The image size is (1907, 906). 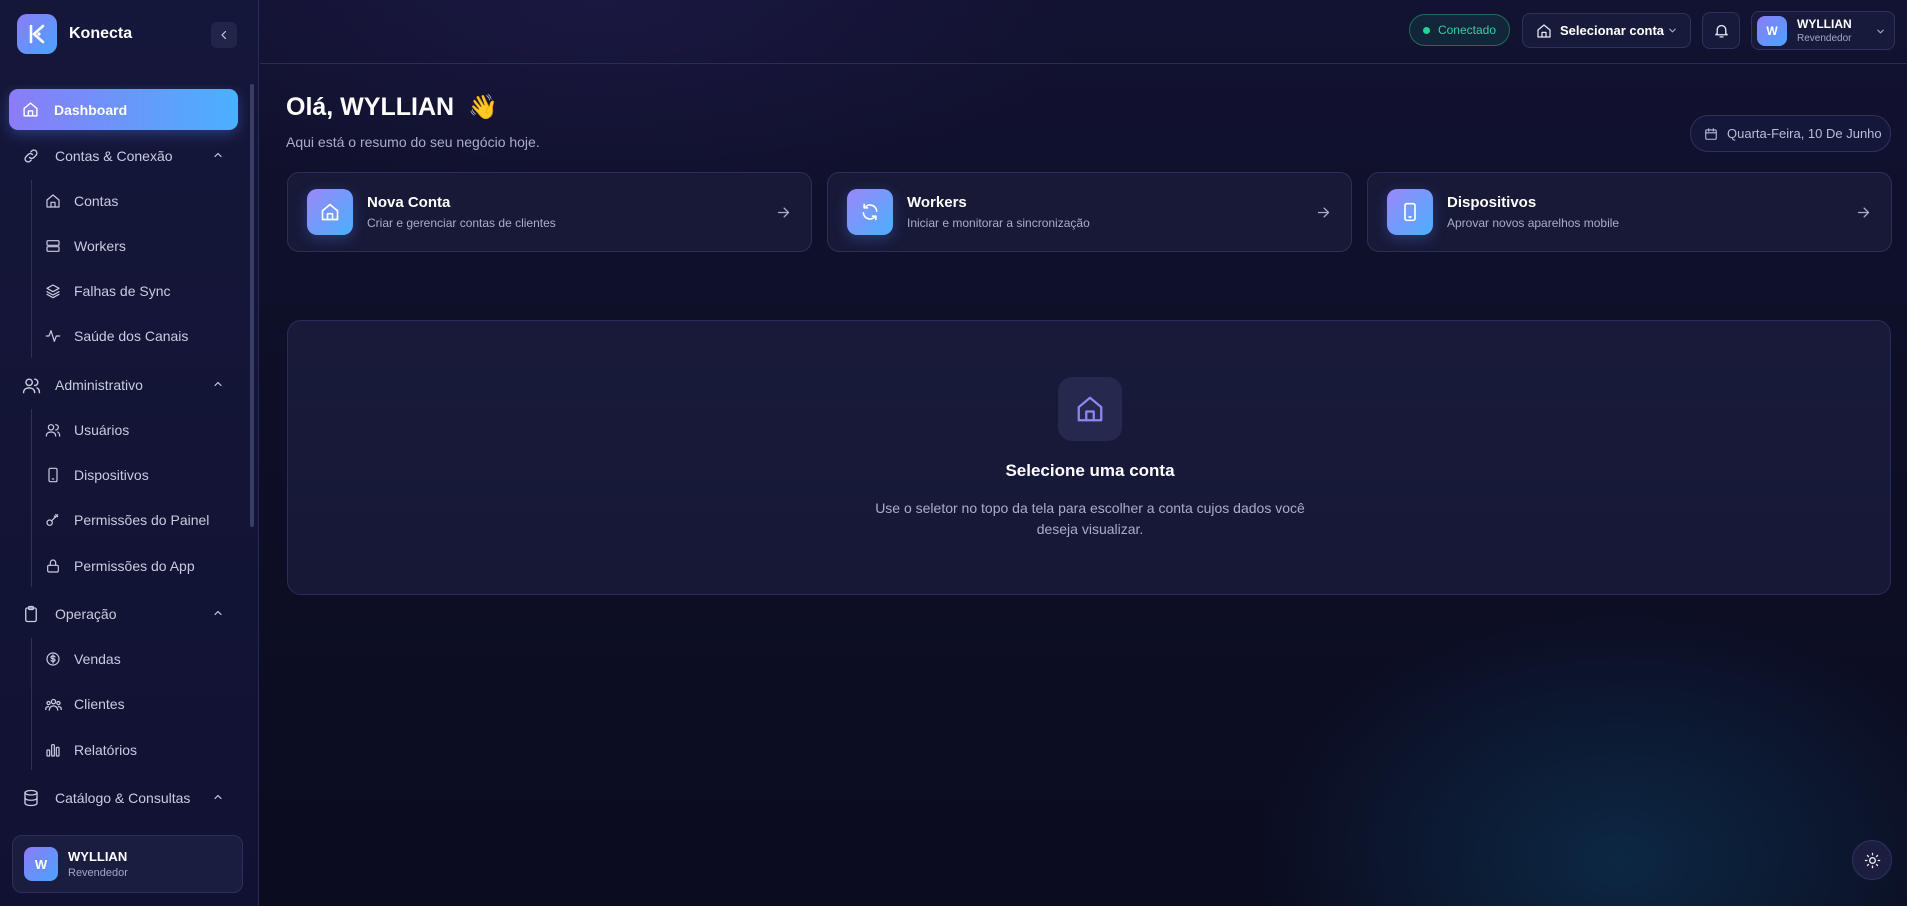 I want to click on sidebar-user-card: W WYLLIAN Revendedor, so click(x=127, y=864).